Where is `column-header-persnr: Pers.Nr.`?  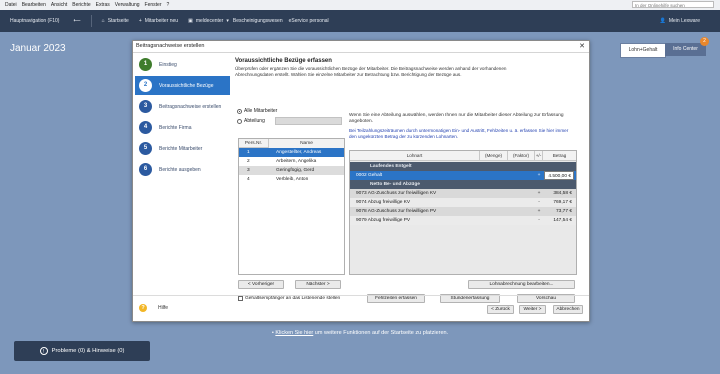 column-header-persnr: Pers.Nr. is located at coordinates (254, 143).